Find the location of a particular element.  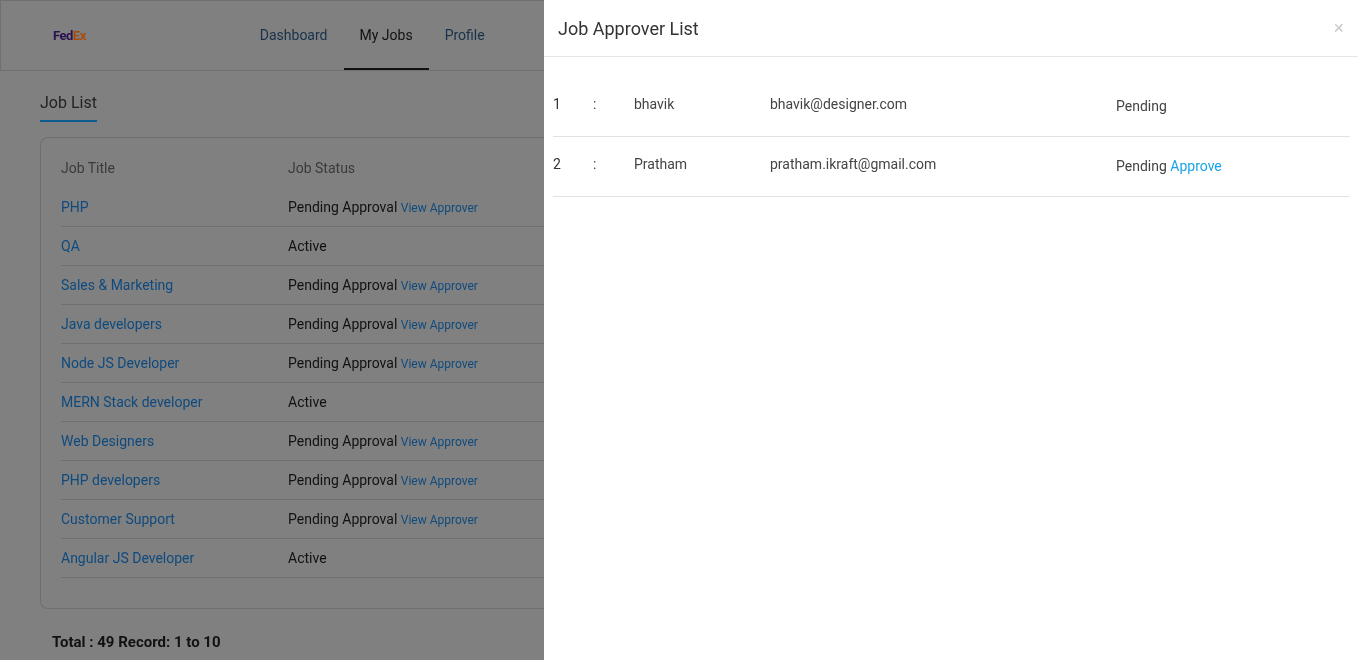

job-title-link: MERN Stack developer is located at coordinates (174, 402).